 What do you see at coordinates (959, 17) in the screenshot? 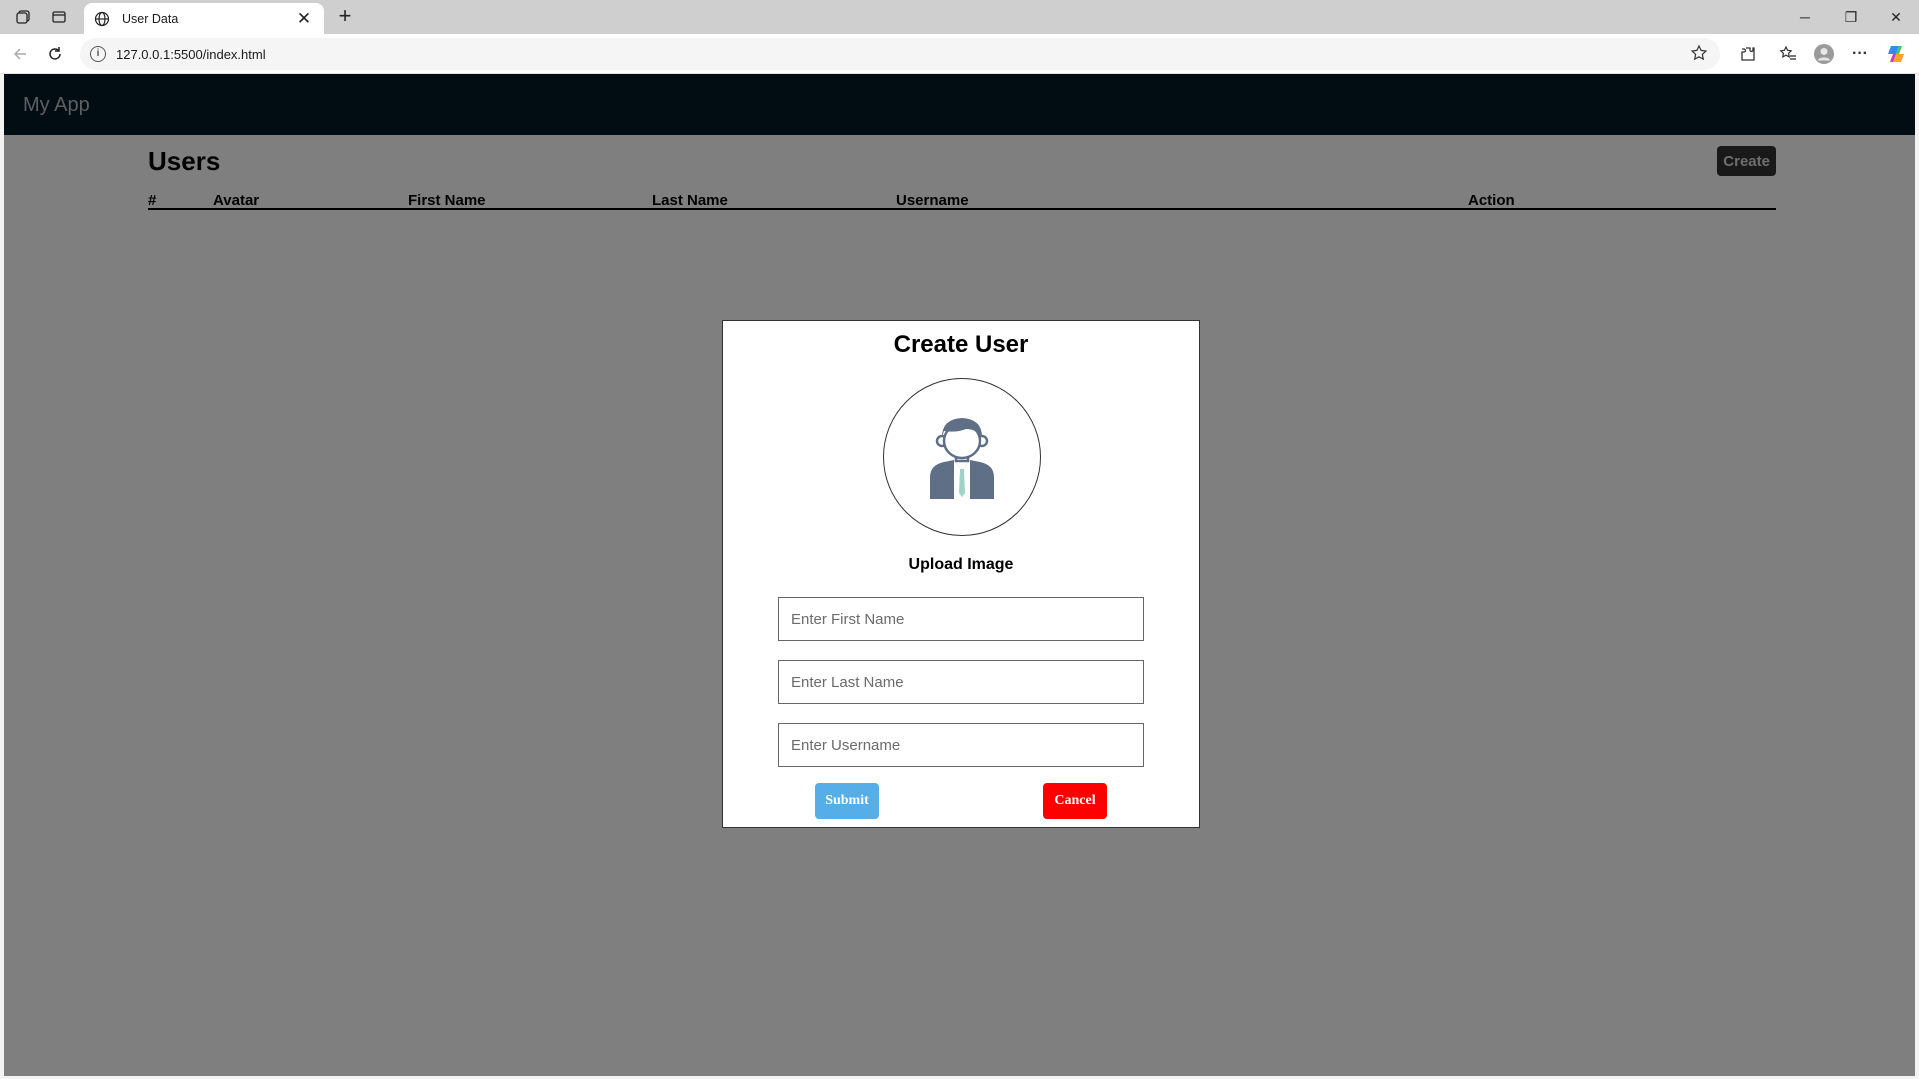
I see `browser-titlebar: User Data ✕ + ─ ❐ ✕` at bounding box center [959, 17].